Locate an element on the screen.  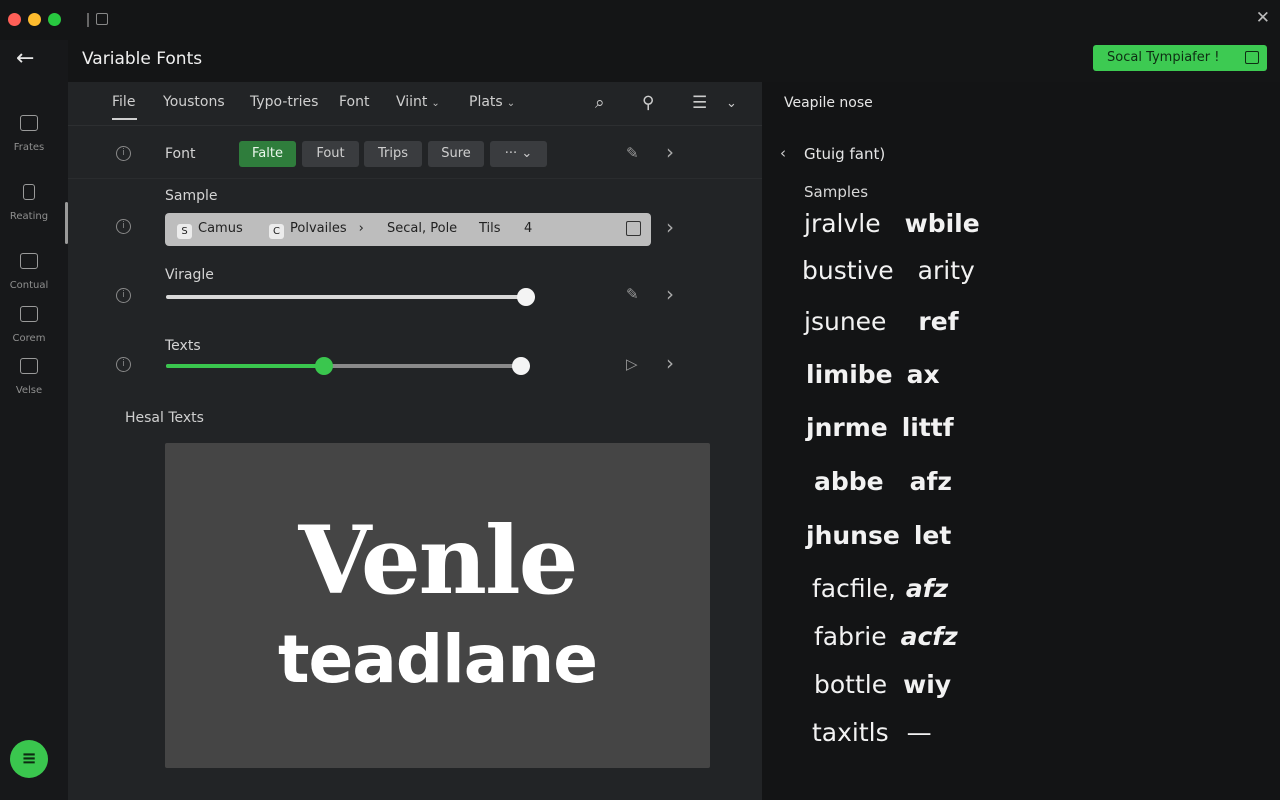
texts-slider is located at coordinates (348, 366).